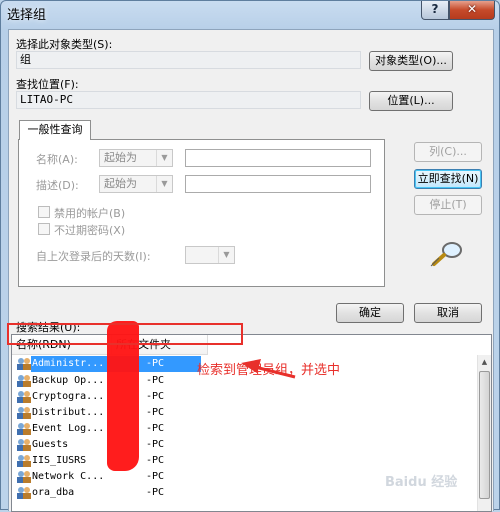  I want to click on row-name: Guests, so click(50, 444).